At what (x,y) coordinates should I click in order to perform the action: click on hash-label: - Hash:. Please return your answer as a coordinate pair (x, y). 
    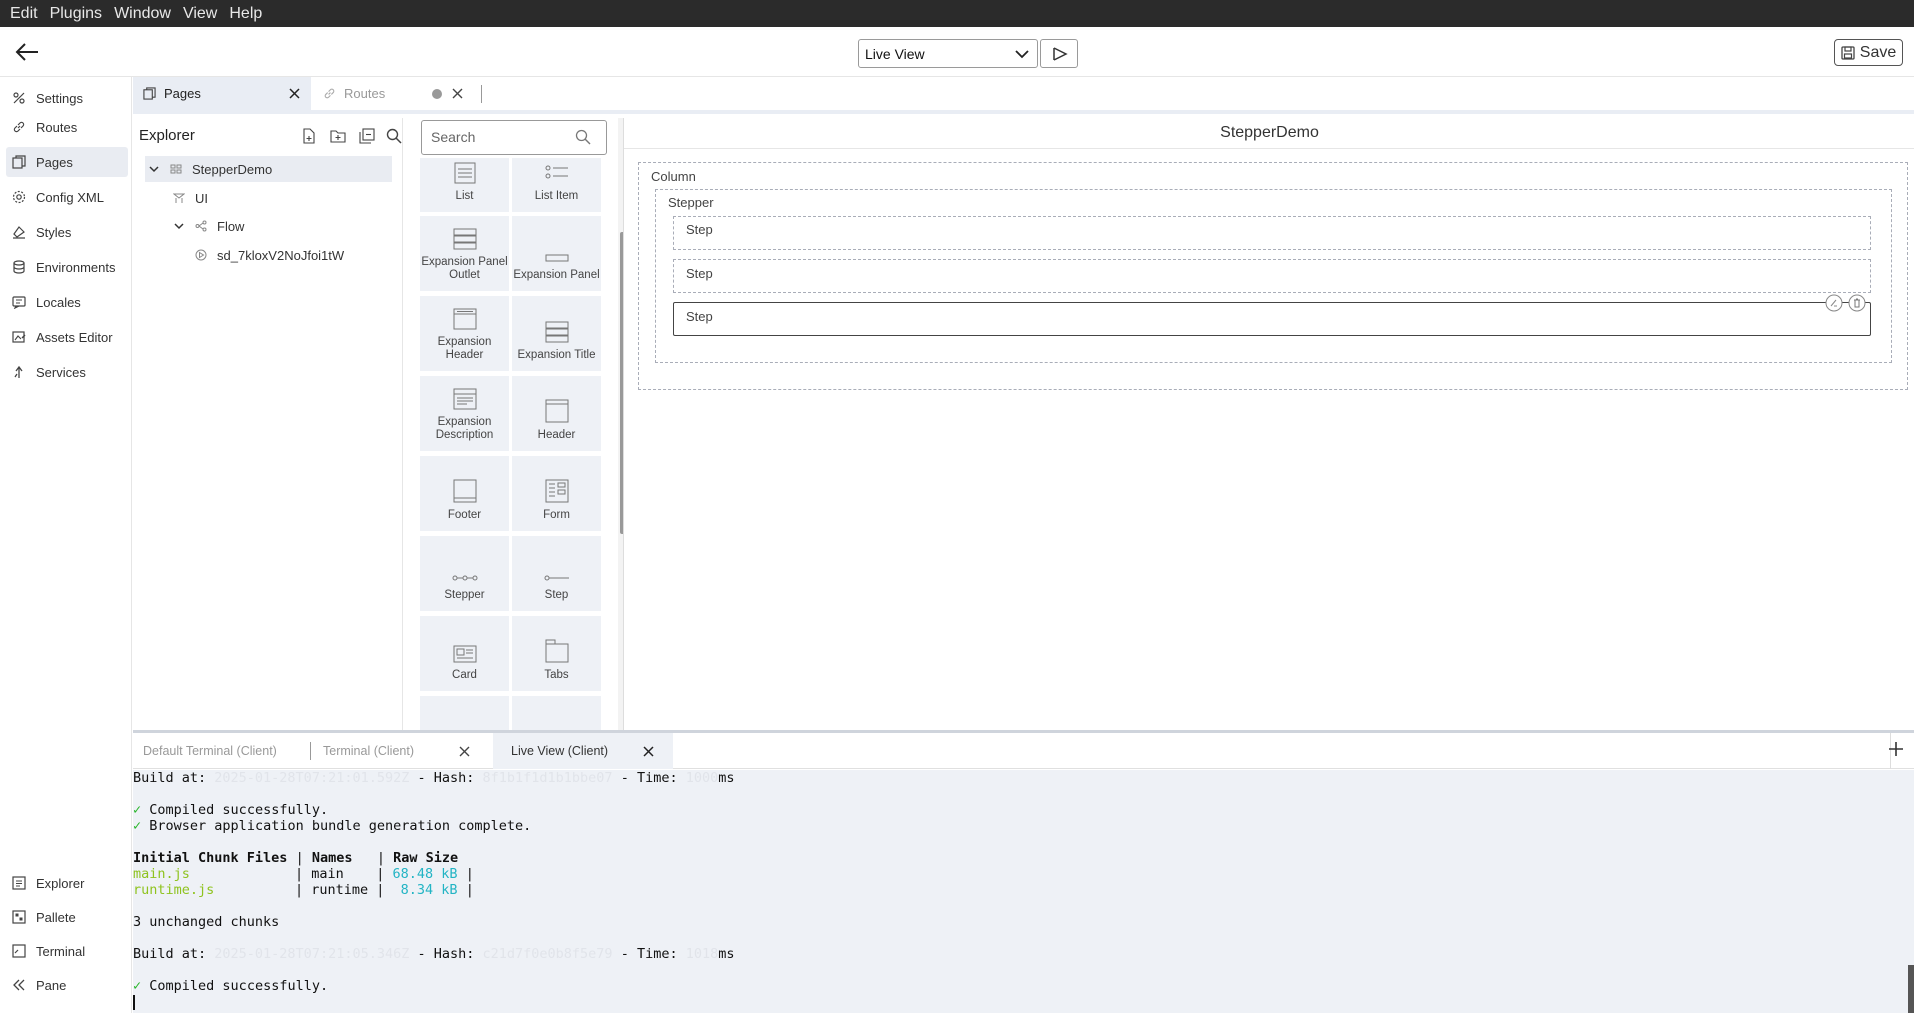
    Looking at the image, I should click on (446, 778).